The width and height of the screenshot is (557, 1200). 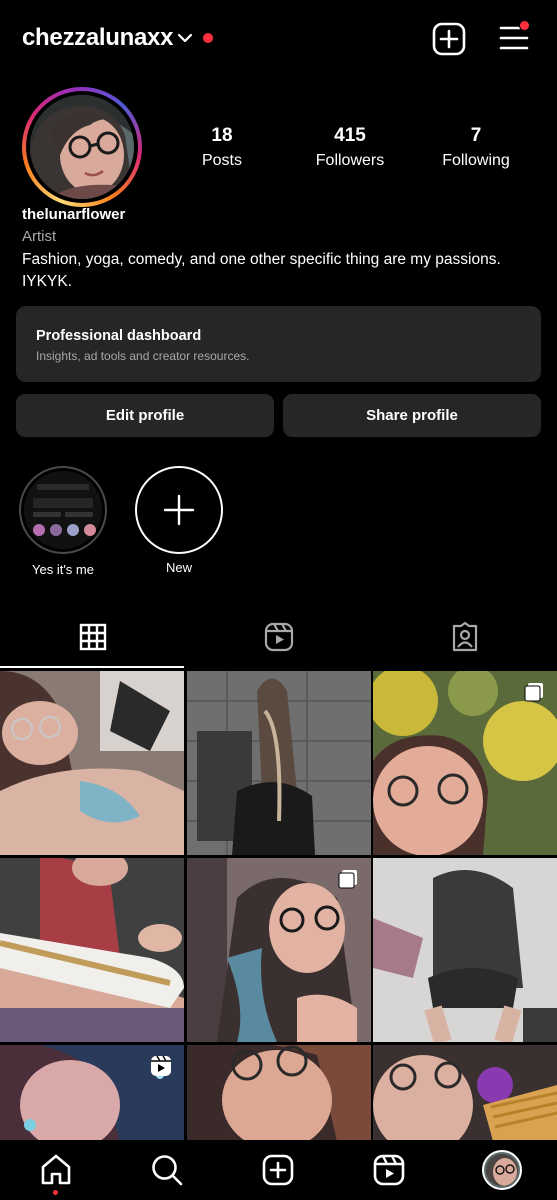 What do you see at coordinates (161, 1065) in the screenshot?
I see `reel-icon` at bounding box center [161, 1065].